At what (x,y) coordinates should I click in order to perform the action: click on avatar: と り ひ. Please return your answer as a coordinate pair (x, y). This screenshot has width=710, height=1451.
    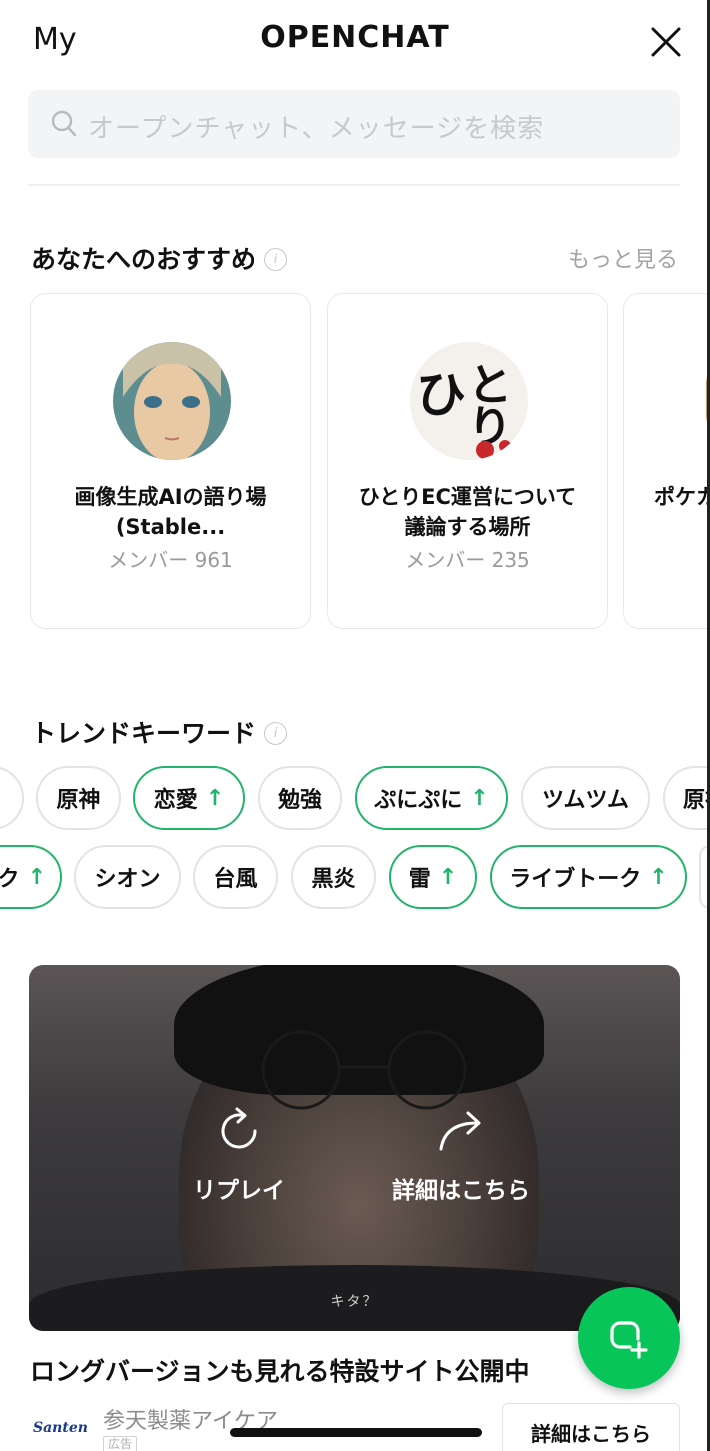
    Looking at the image, I should click on (469, 401).